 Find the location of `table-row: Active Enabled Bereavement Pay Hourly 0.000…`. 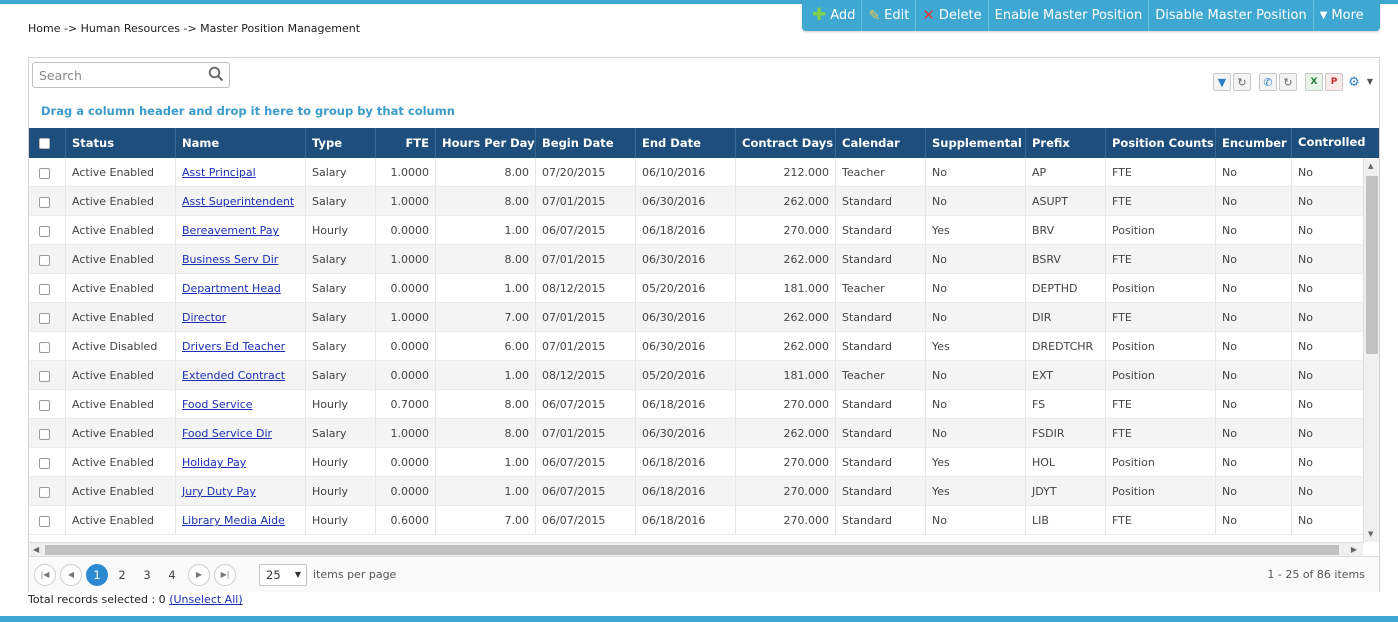

table-row: Active Enabled Bereavement Pay Hourly 0.000… is located at coordinates (696, 230).